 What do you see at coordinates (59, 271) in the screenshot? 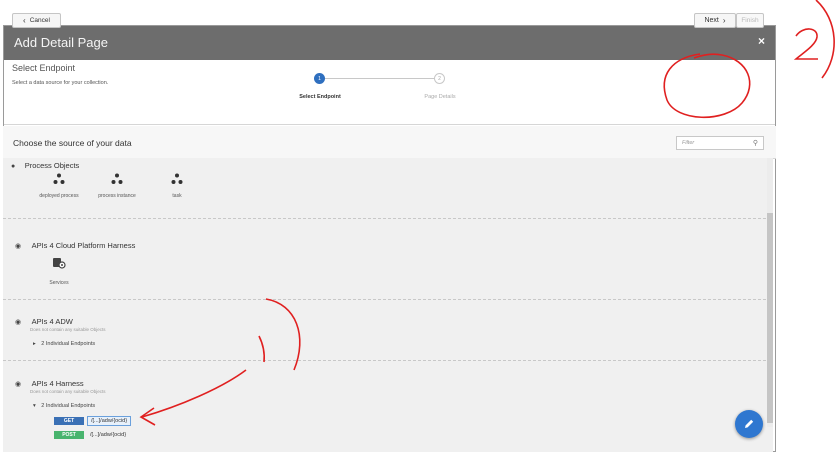
I see `service-object: Services` at bounding box center [59, 271].